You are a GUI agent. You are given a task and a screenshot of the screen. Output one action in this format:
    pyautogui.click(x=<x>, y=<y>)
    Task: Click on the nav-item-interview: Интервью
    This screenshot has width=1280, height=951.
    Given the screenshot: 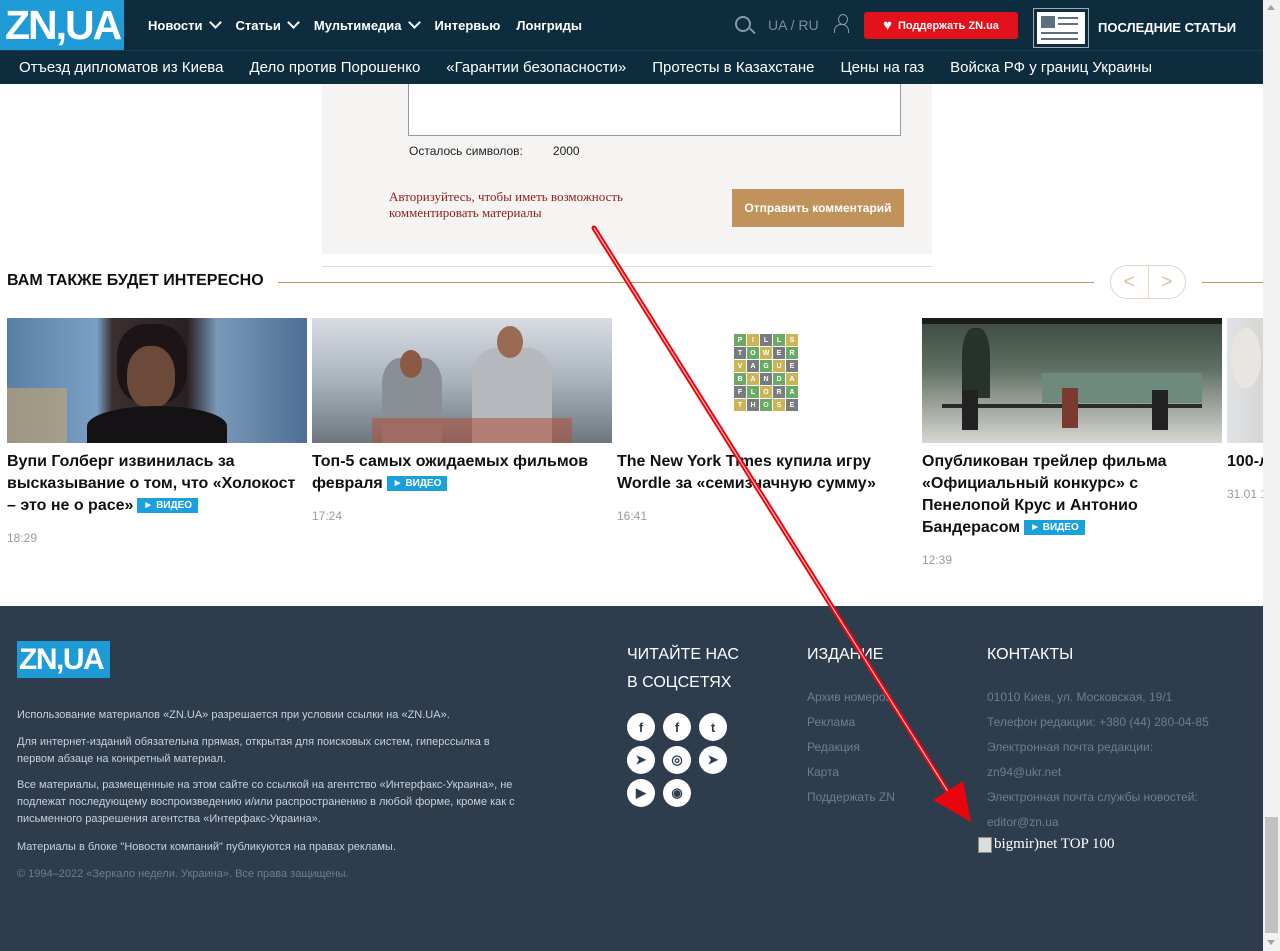 What is the action you would take?
    pyautogui.click(x=468, y=25)
    